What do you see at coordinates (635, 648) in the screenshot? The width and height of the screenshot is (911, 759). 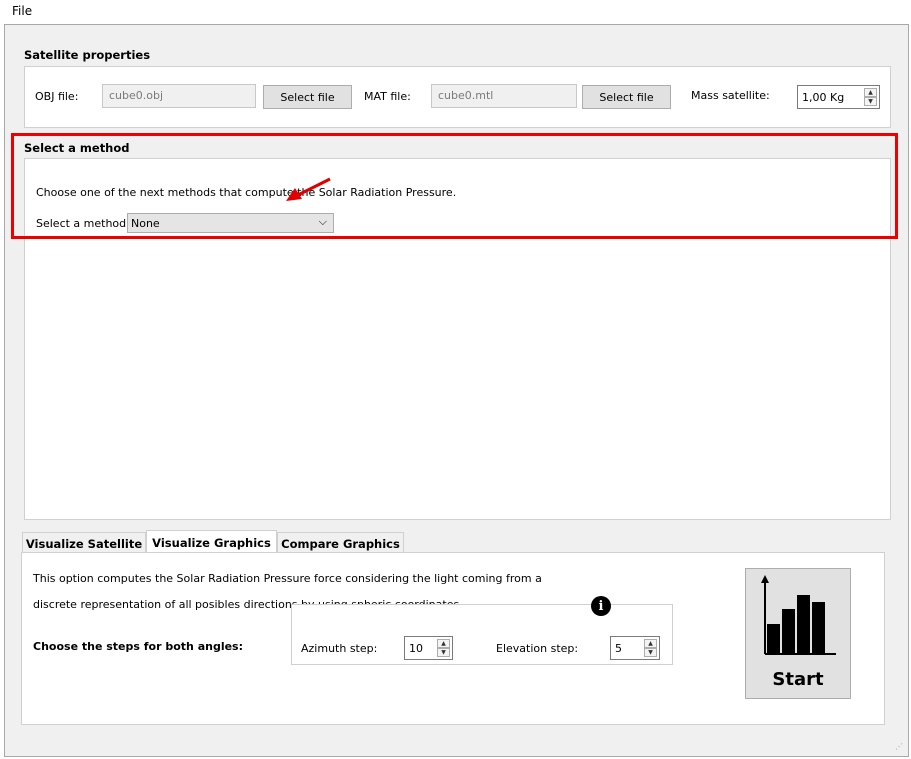 I see `elevation-step-spinbox: 5 ▲ ▼` at bounding box center [635, 648].